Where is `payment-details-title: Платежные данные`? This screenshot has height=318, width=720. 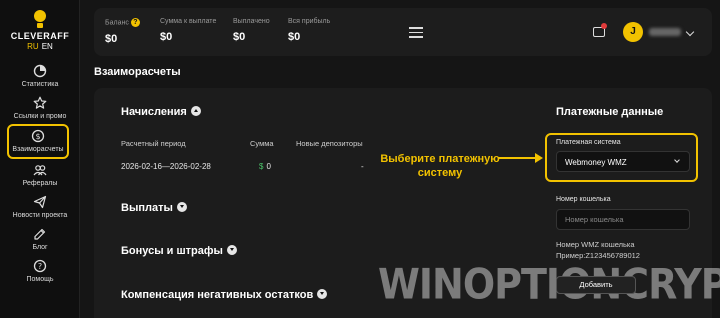
payment-details-title: Платежные данные is located at coordinates (610, 112).